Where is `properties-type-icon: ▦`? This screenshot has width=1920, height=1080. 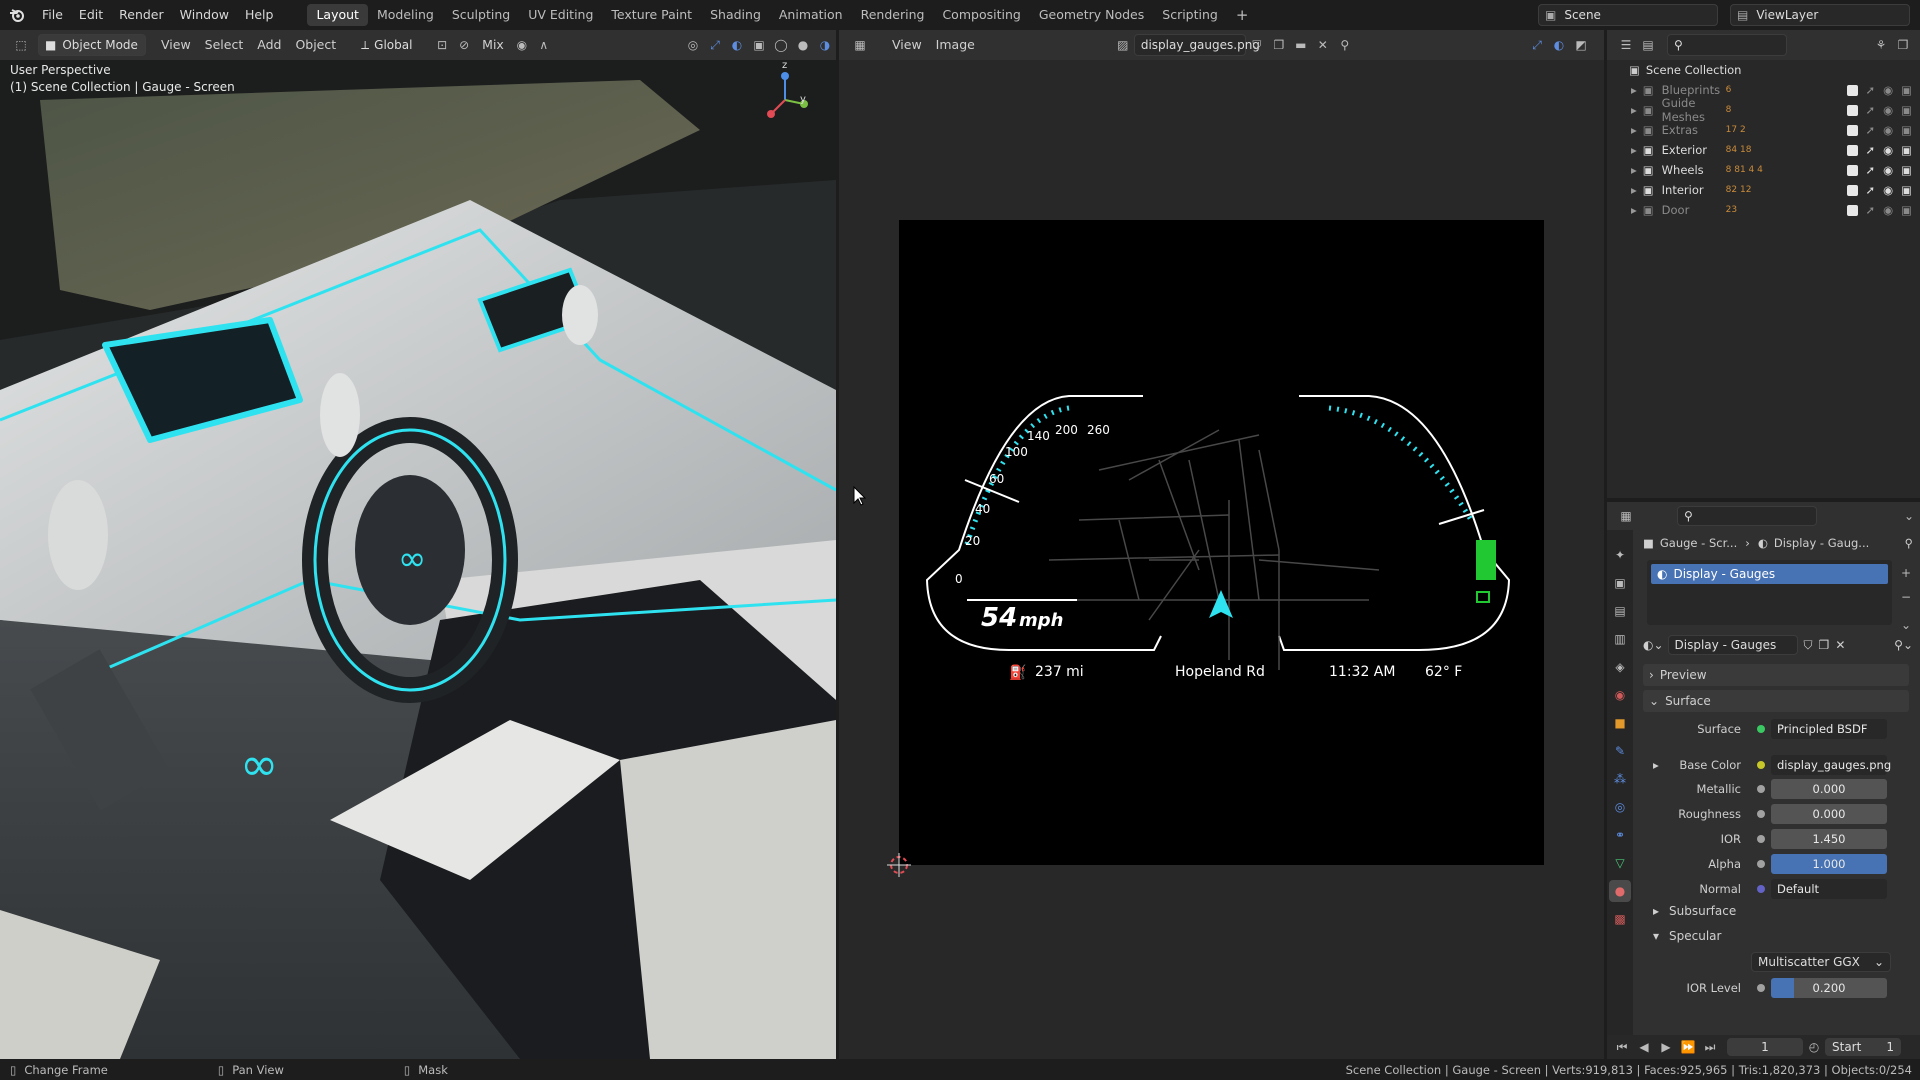 properties-type-icon: ▦ is located at coordinates (1626, 516).